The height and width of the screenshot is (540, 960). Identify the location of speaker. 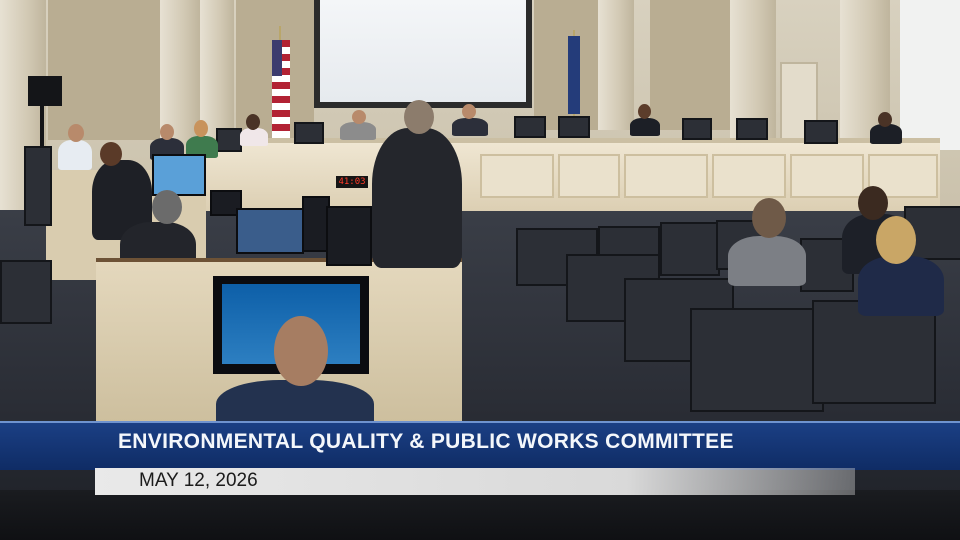
(417, 198).